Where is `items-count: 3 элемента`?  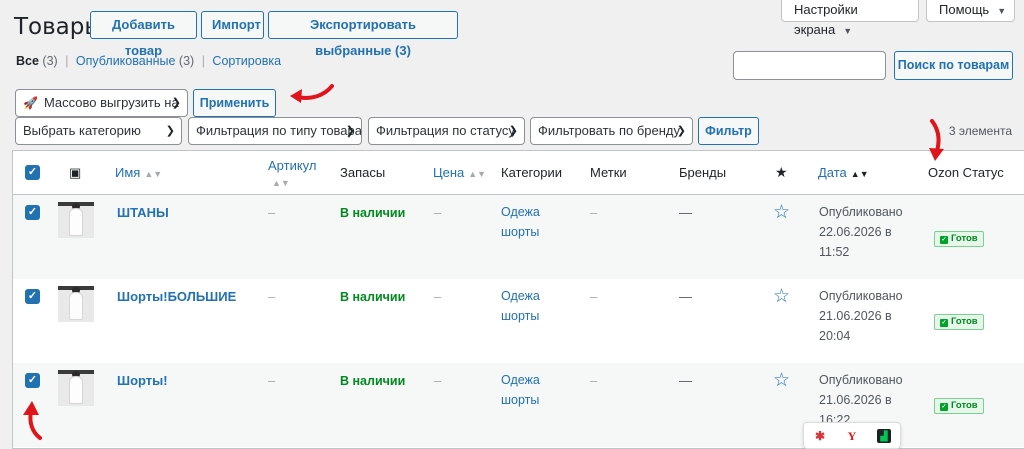 items-count: 3 элемента is located at coordinates (980, 131).